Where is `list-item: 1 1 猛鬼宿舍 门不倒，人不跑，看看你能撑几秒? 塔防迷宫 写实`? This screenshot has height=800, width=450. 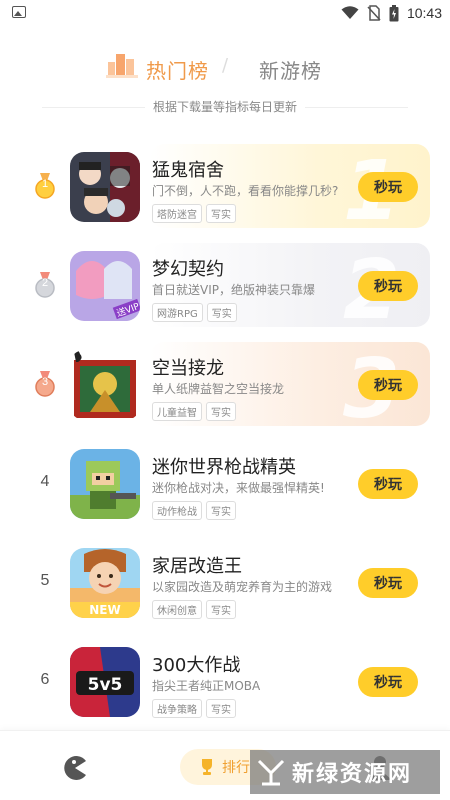
list-item: 1 1 猛鬼宿舍 门不倒，人不跑，看看你能撑几秒? 塔防迷宫 写实 is located at coordinates (225, 189).